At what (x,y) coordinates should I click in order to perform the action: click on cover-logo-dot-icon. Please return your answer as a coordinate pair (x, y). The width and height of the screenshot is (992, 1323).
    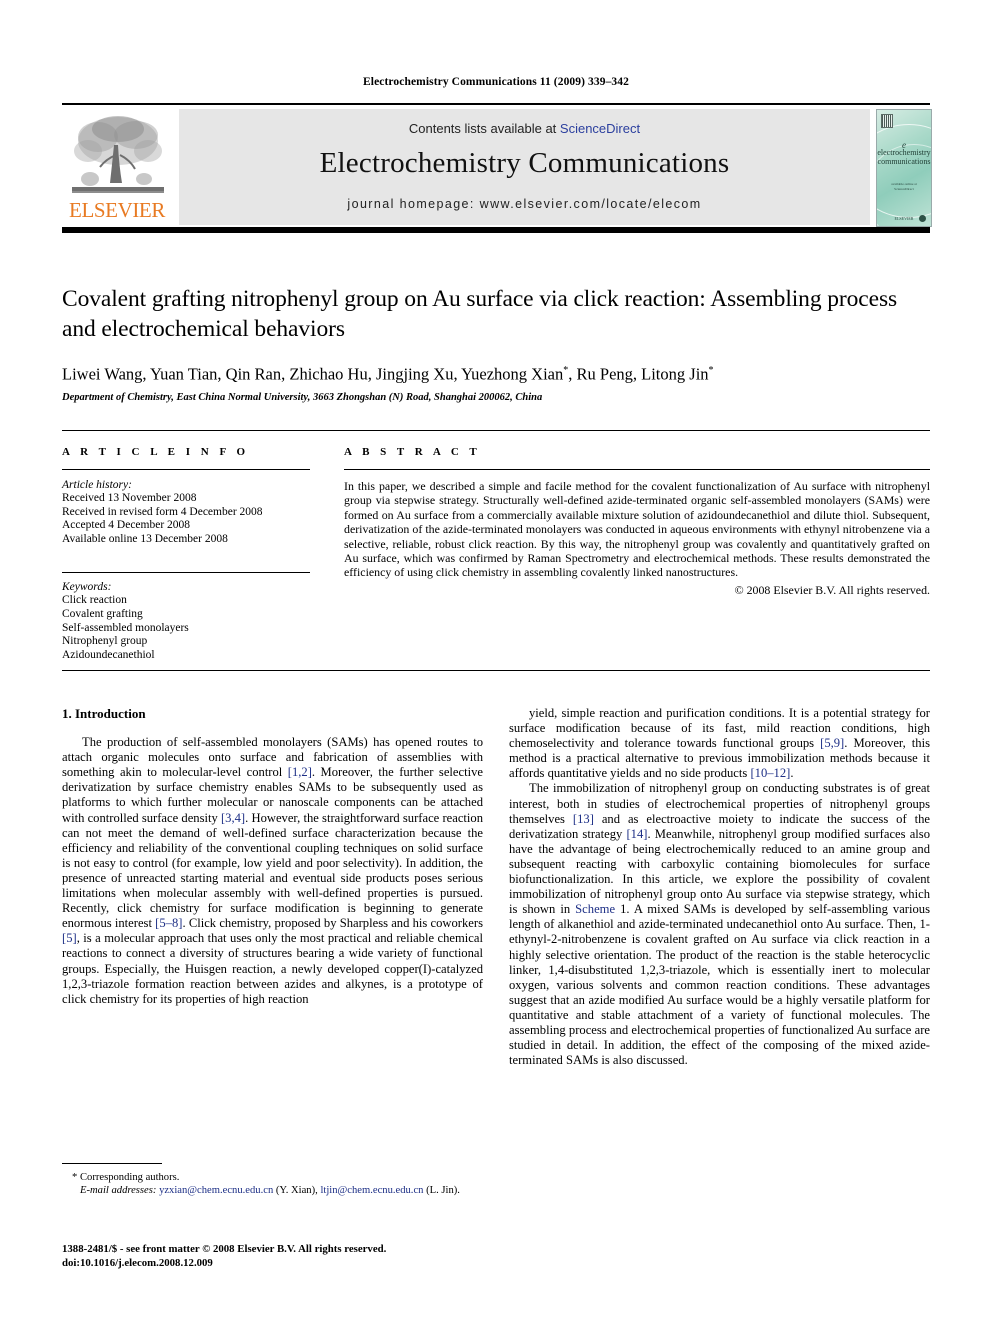
    Looking at the image, I should click on (922, 218).